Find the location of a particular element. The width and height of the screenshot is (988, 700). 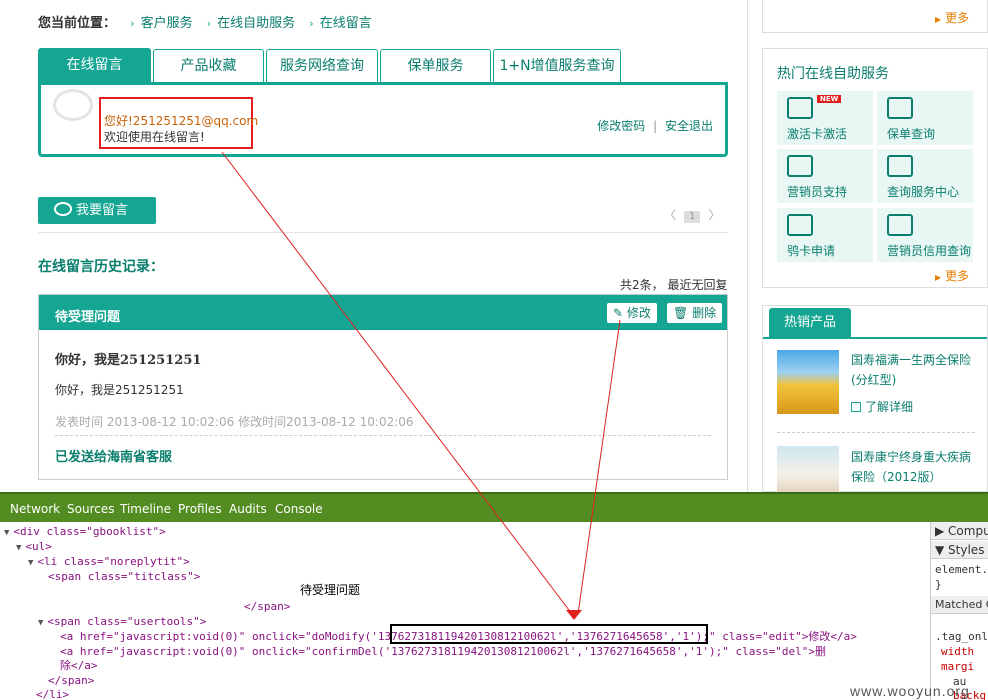

watermark: www.wooyun.org is located at coordinates (910, 691).